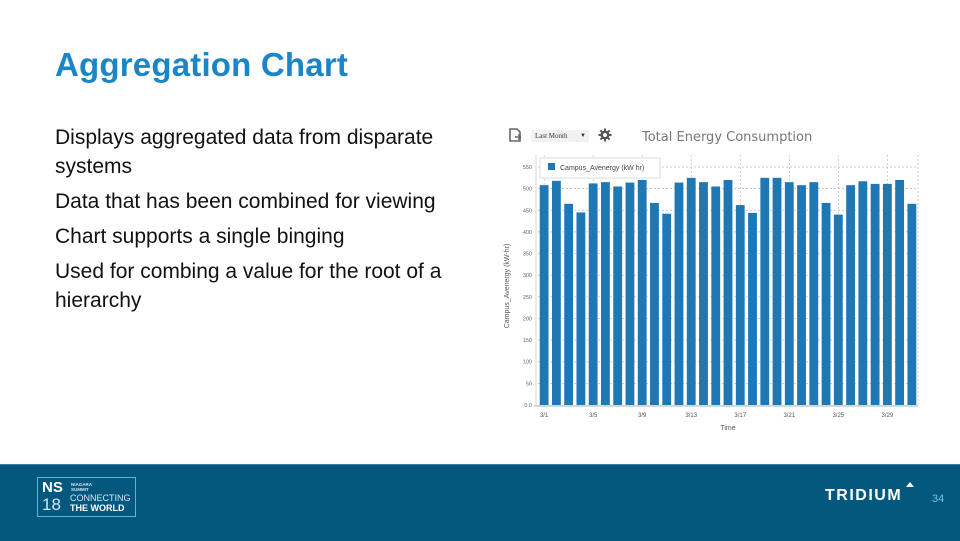 This screenshot has height=541, width=960. I want to click on legend-label: Campus_Avenergy (kW hr), so click(602, 168).